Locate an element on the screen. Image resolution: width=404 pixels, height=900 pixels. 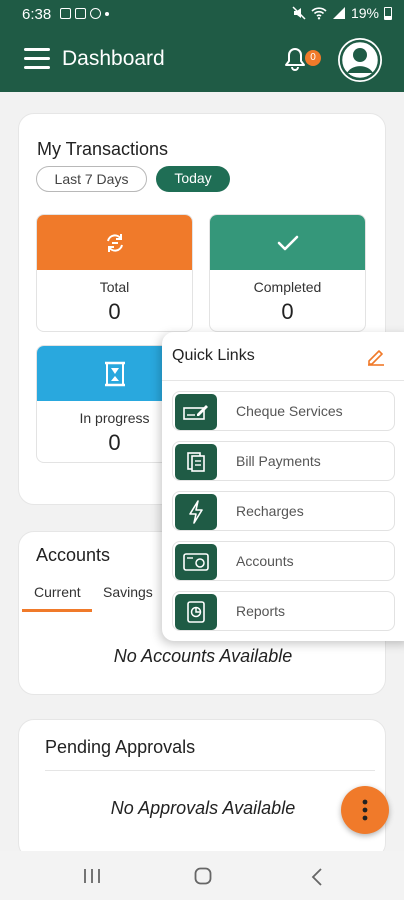
user-icon is located at coordinates (360, 60).